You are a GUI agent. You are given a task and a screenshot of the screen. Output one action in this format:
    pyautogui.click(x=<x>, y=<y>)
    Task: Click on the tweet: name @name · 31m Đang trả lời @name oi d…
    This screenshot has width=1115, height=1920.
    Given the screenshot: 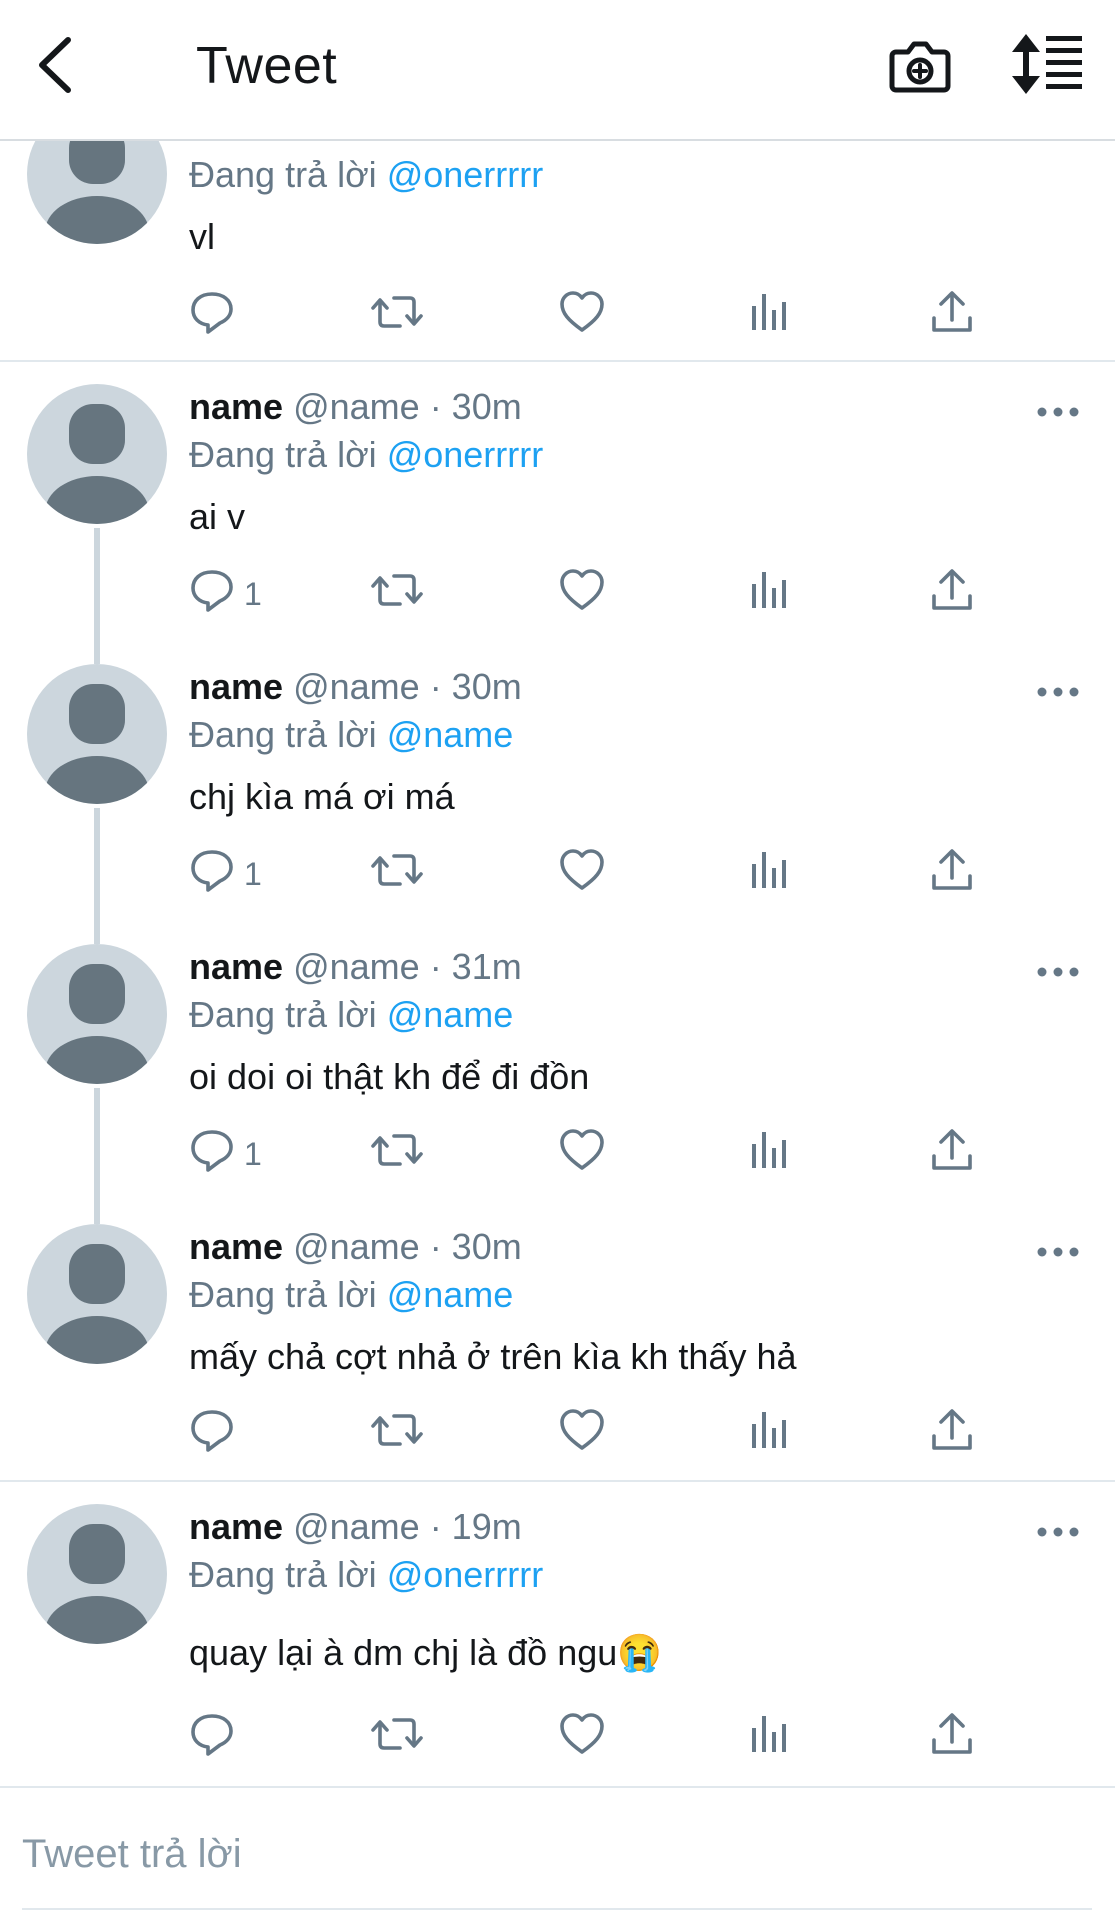 What is the action you would take?
    pyautogui.click(x=557, y=1062)
    